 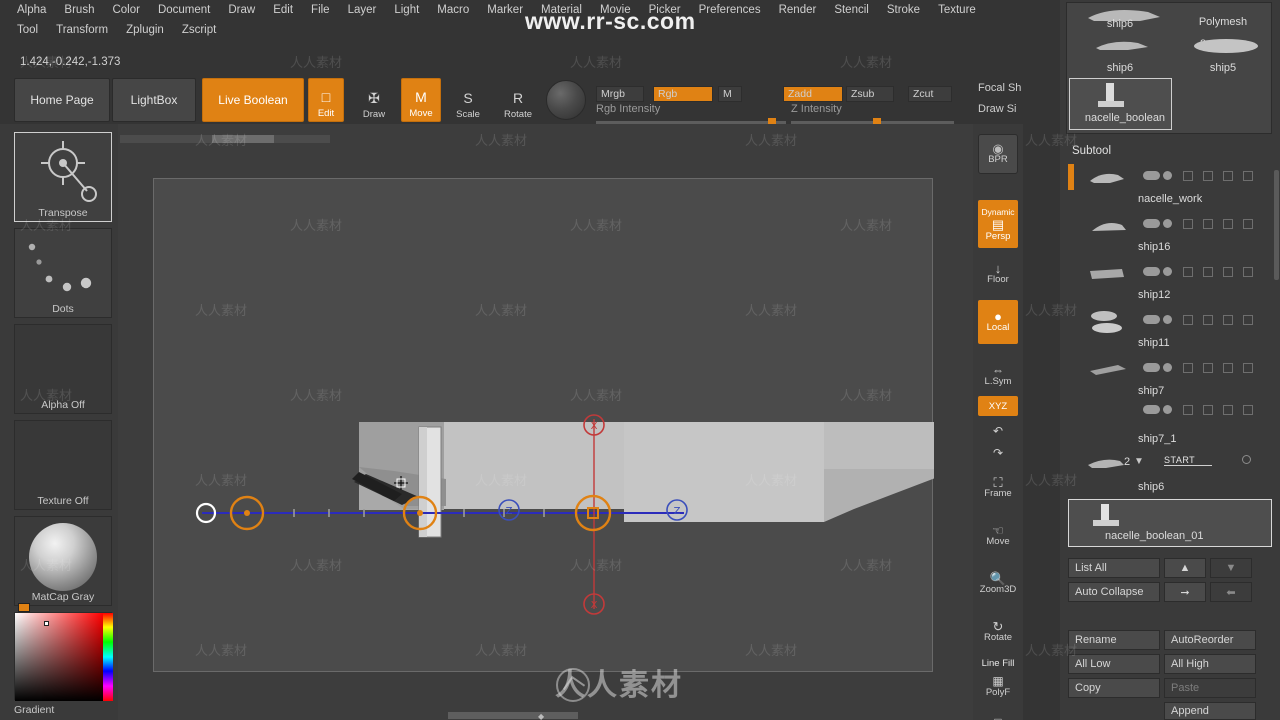 I want to click on menu-item-color: Color, so click(x=125, y=10).